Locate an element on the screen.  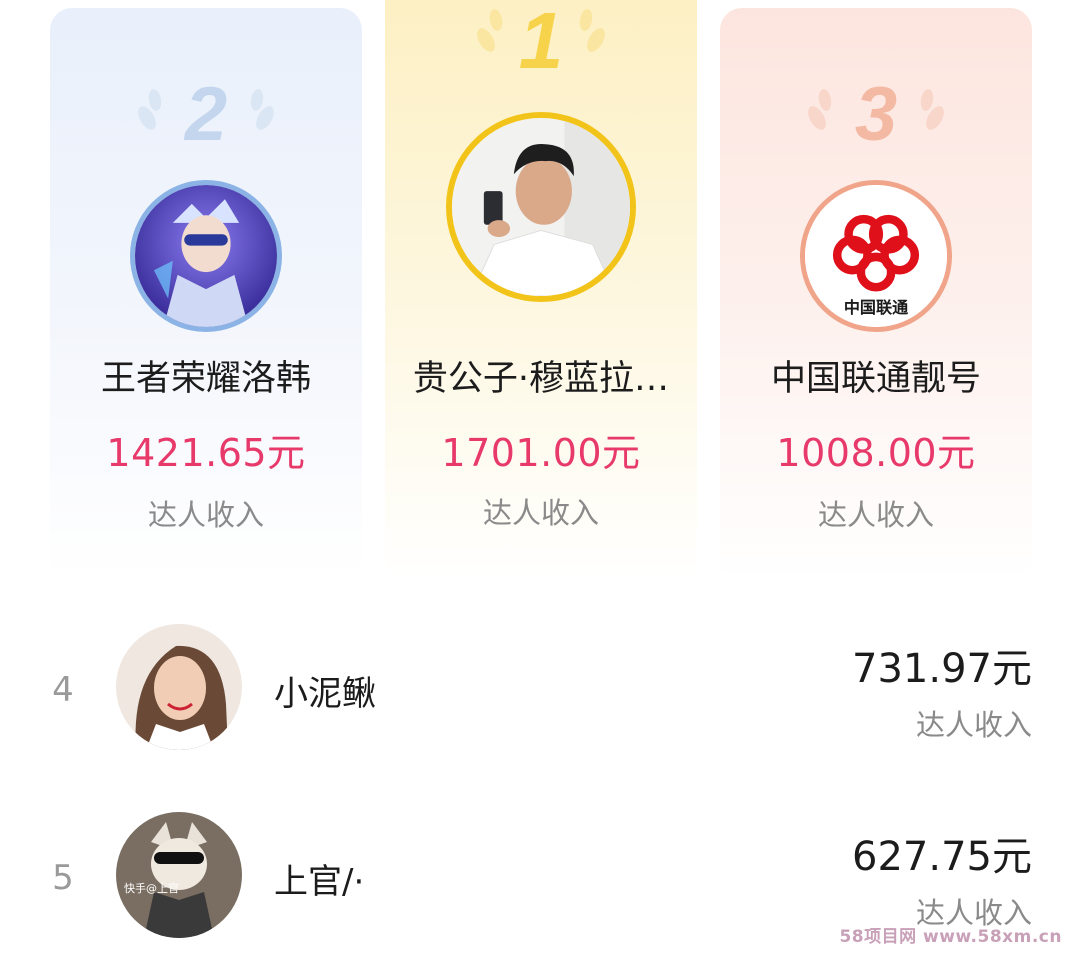
list-item-name: 上官/· is located at coordinates (319, 882).